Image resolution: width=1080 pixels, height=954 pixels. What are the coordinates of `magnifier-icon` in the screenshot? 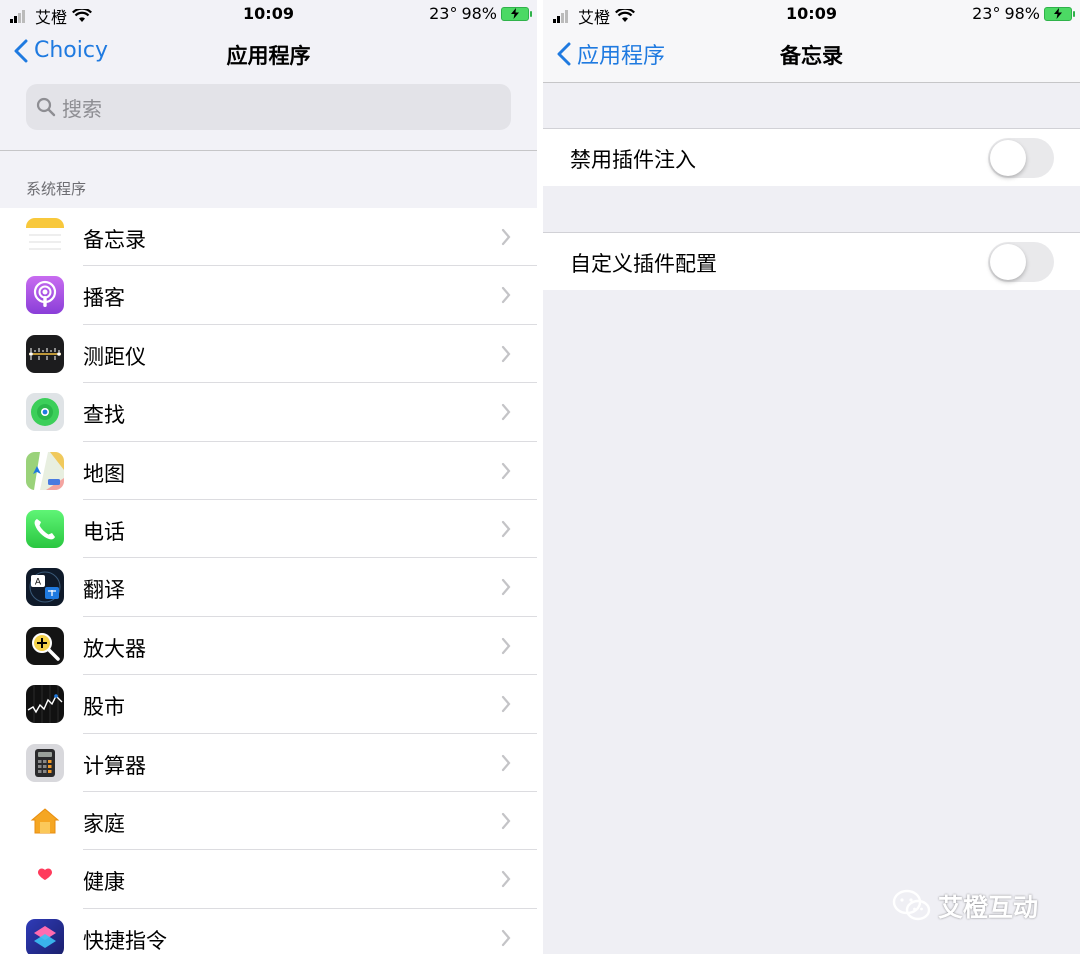 It's located at (45, 645).